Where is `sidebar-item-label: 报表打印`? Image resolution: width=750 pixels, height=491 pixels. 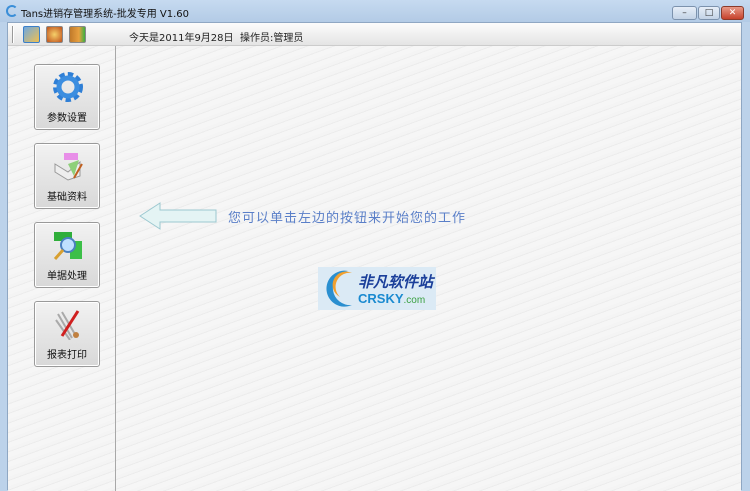 sidebar-item-label: 报表打印 is located at coordinates (67, 355).